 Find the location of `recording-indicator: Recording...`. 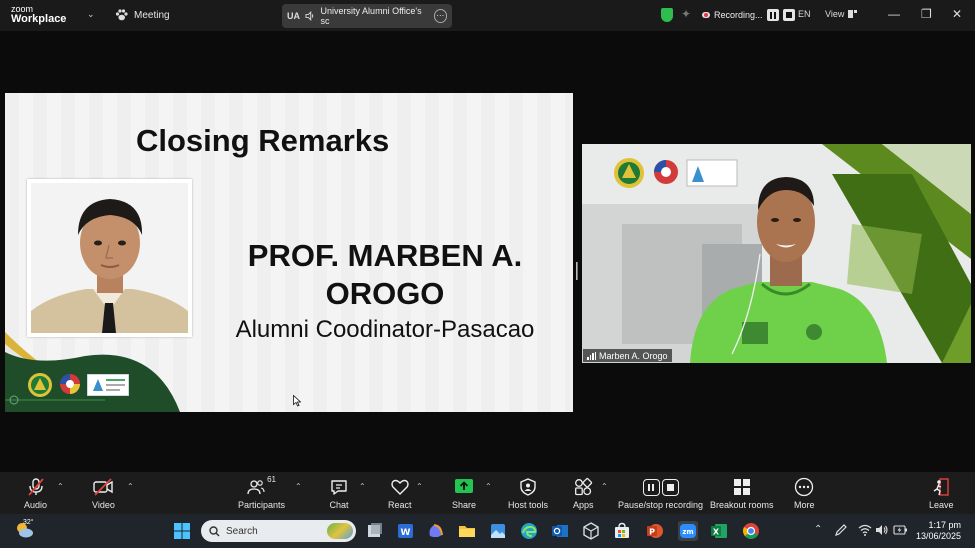

recording-indicator: Recording... is located at coordinates (748, 15).